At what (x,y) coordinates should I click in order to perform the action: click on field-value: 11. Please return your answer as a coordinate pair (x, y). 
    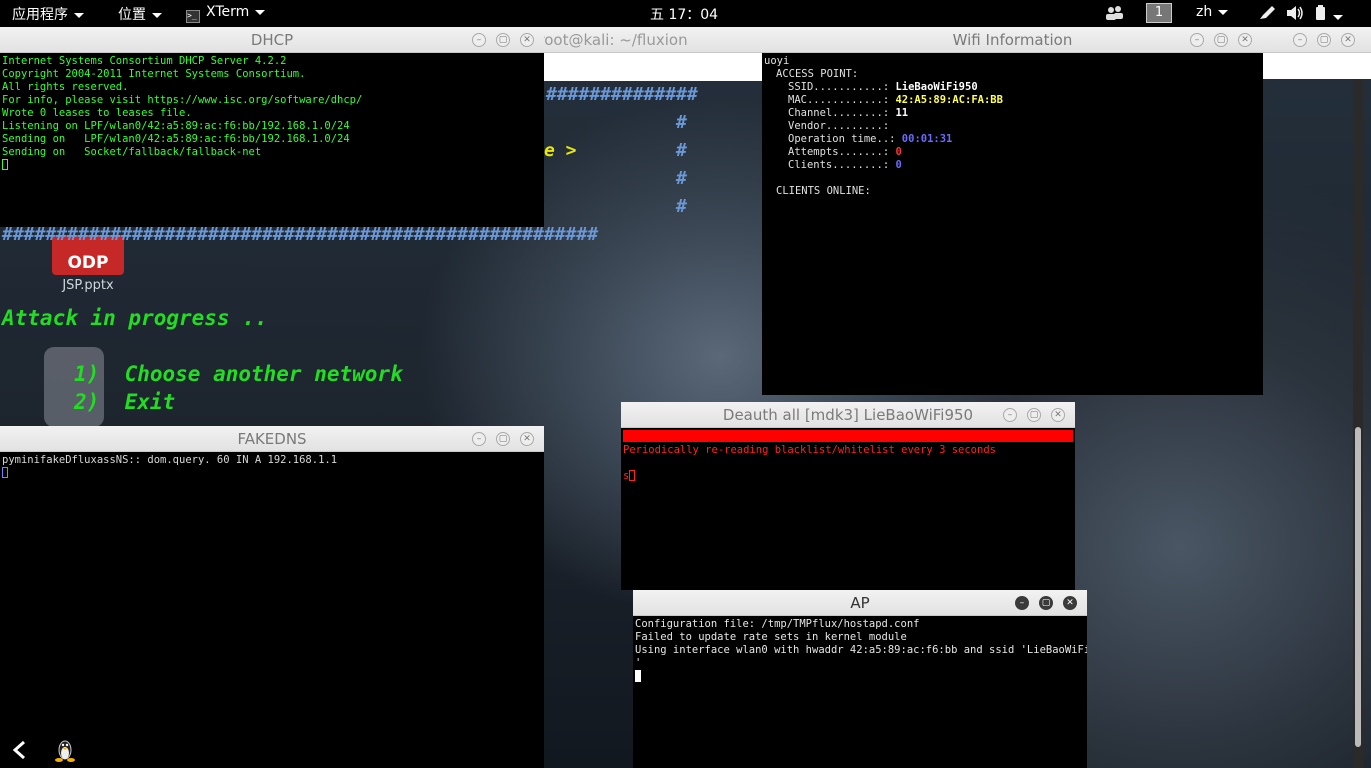
    Looking at the image, I should click on (902, 113).